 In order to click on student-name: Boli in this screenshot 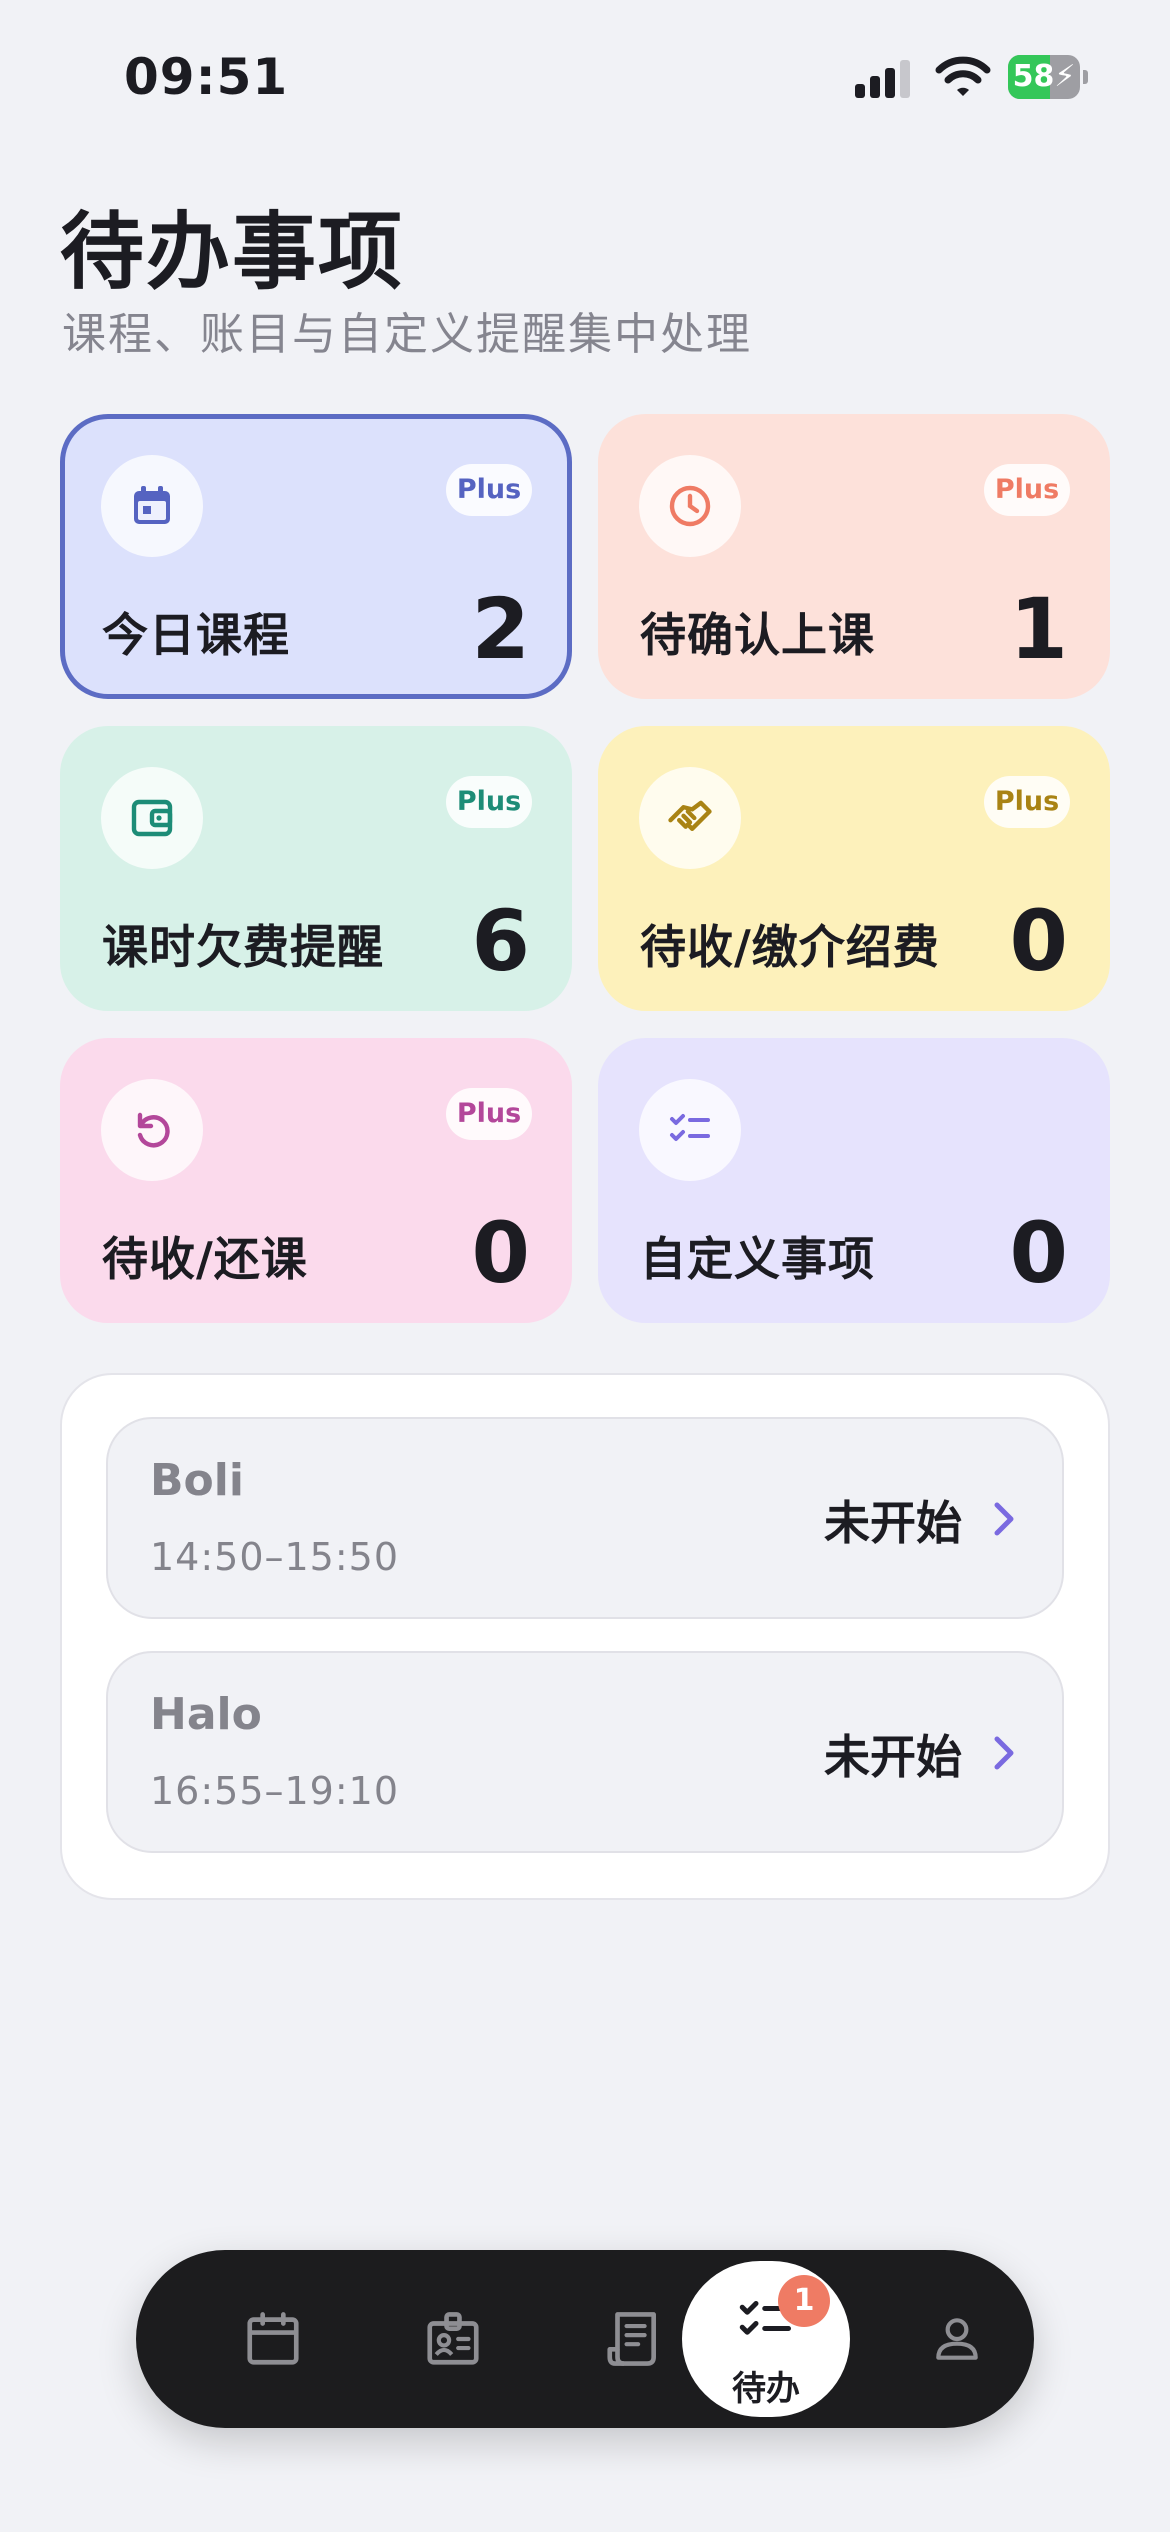, I will do `click(197, 1480)`.